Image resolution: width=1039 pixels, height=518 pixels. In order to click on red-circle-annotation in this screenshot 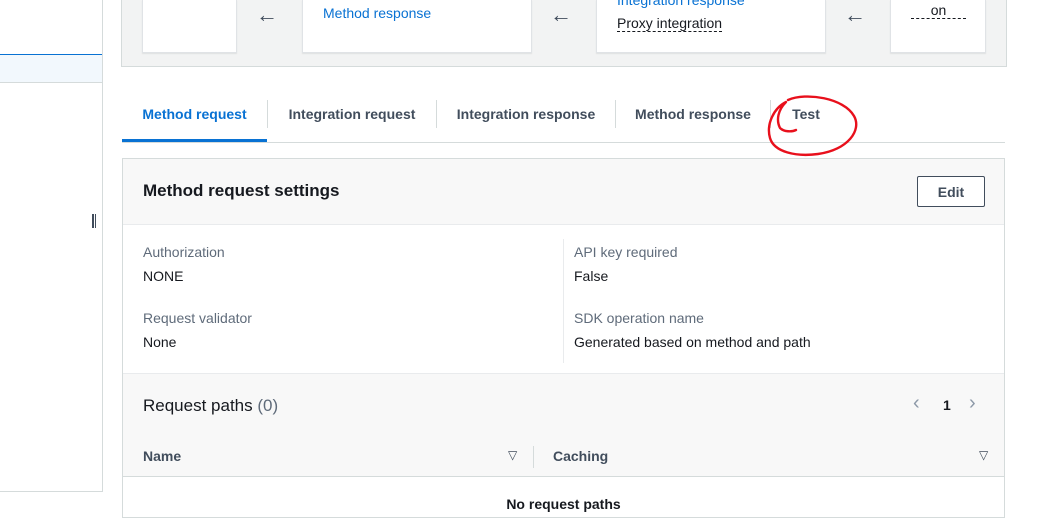, I will do `click(812, 125)`.